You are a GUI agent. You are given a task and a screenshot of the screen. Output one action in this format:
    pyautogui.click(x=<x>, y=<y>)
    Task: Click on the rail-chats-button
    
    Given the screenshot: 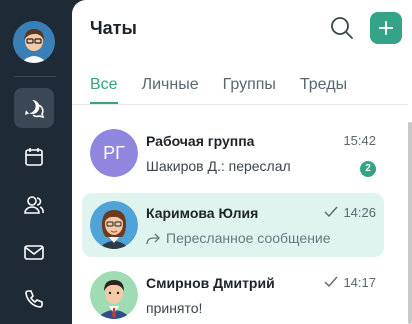 What is the action you would take?
    pyautogui.click(x=34, y=108)
    